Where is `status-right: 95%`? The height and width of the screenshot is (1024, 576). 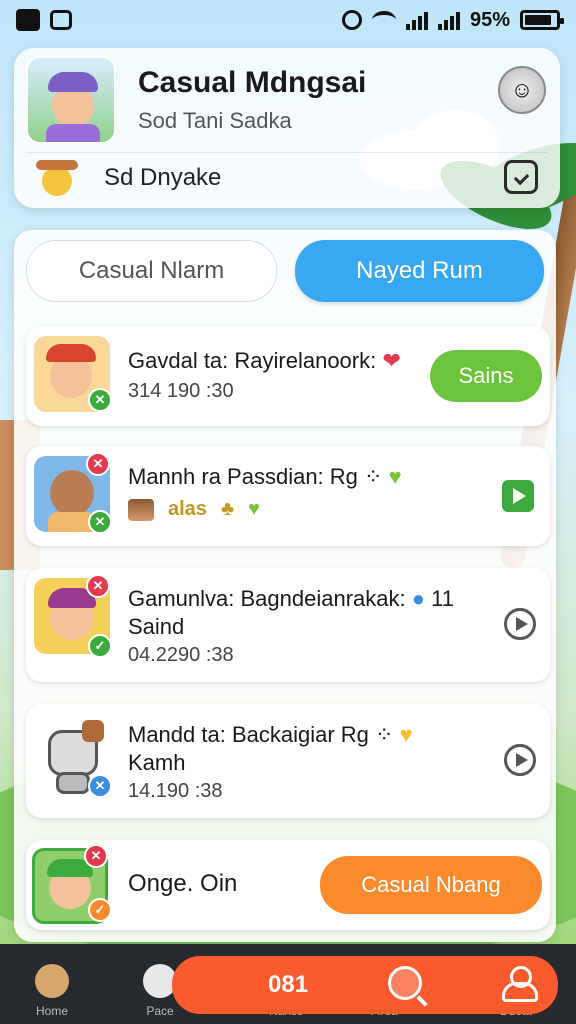 status-right: 95% is located at coordinates (452, 20).